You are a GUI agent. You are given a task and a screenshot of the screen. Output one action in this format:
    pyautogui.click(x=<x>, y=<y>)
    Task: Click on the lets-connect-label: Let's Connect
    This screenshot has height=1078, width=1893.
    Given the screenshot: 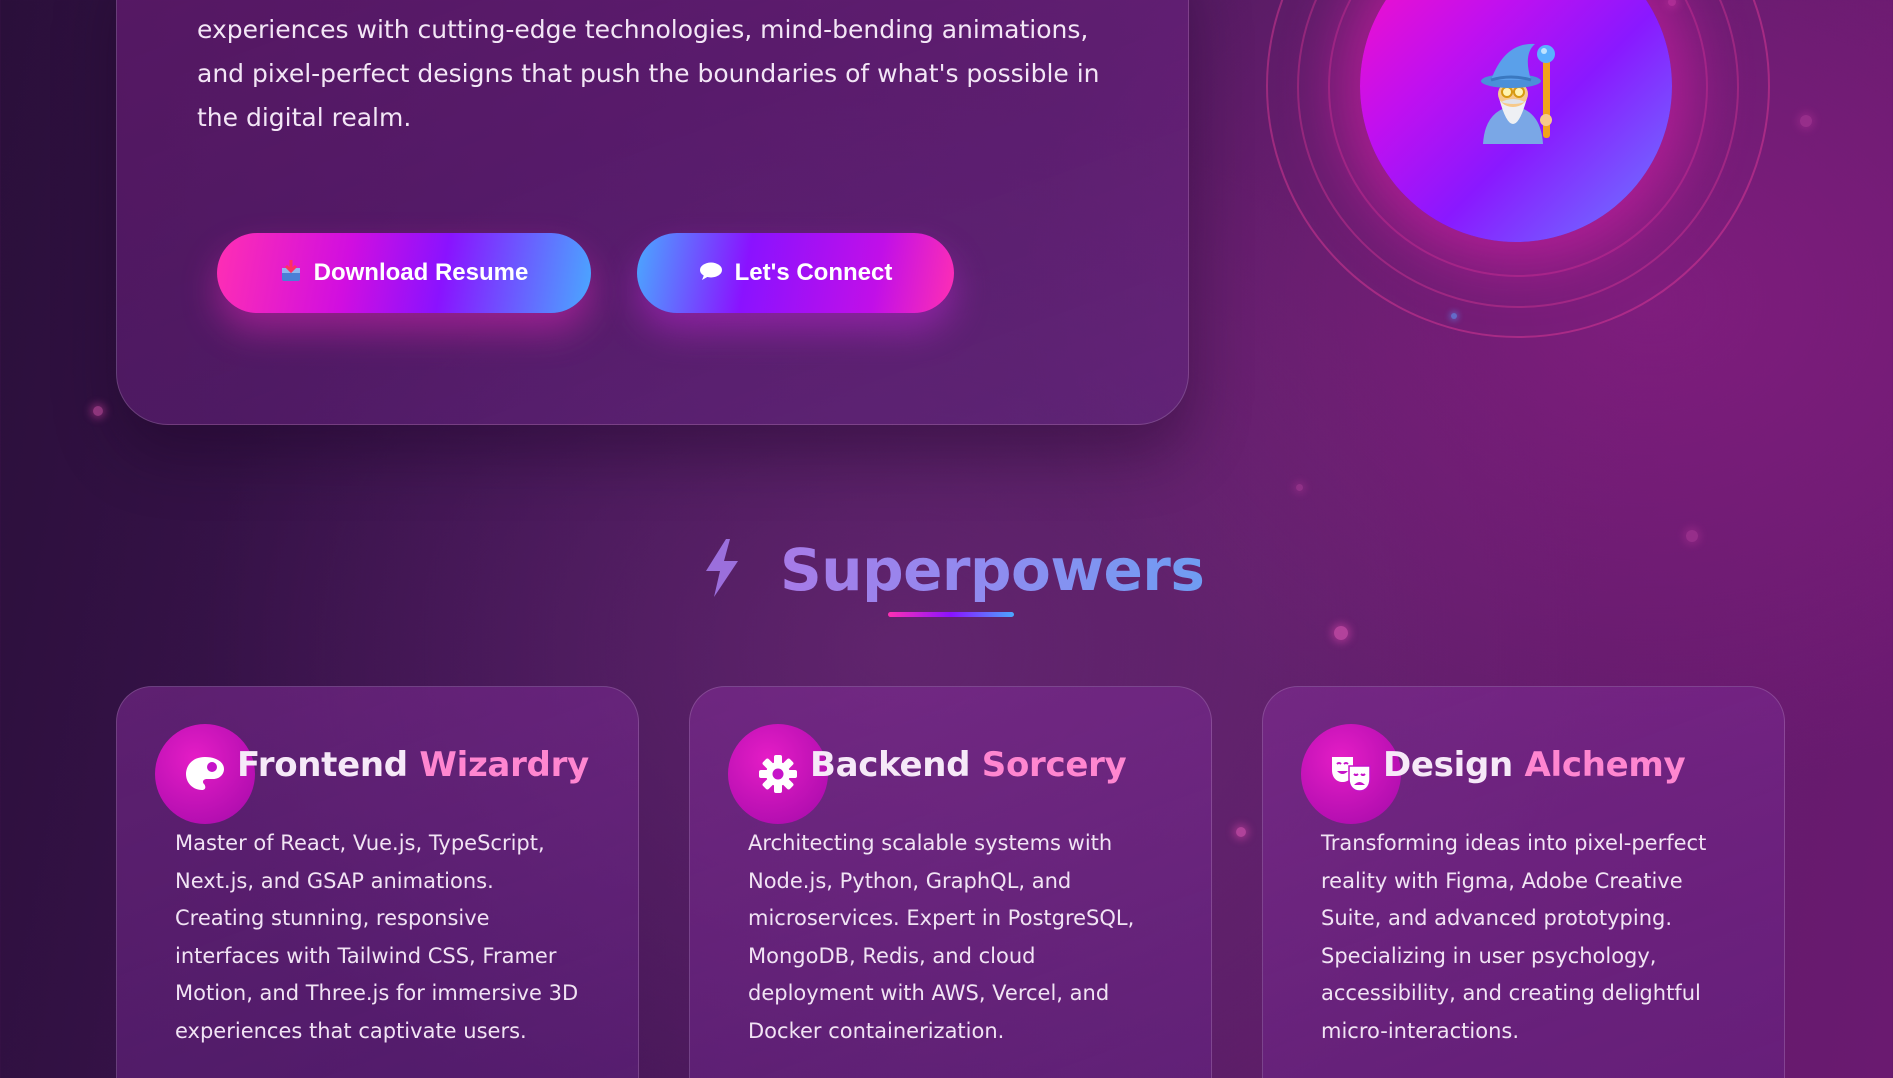 What is the action you would take?
    pyautogui.click(x=813, y=272)
    